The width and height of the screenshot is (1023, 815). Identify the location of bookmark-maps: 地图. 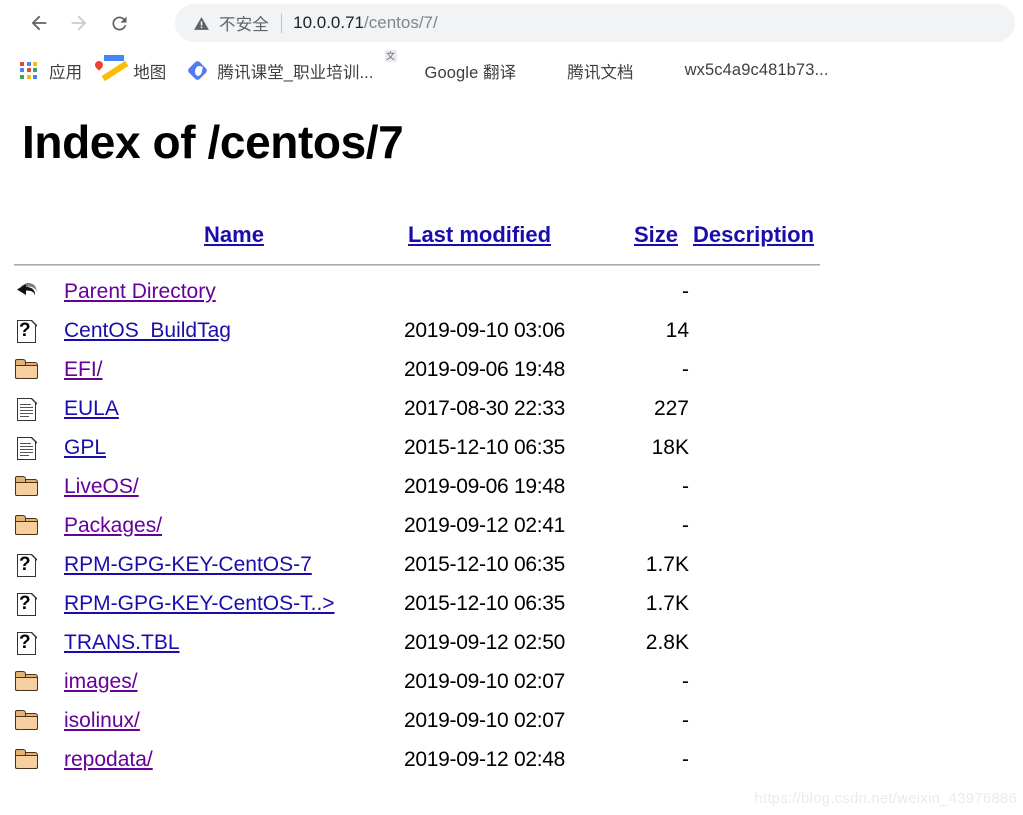
(129, 70).